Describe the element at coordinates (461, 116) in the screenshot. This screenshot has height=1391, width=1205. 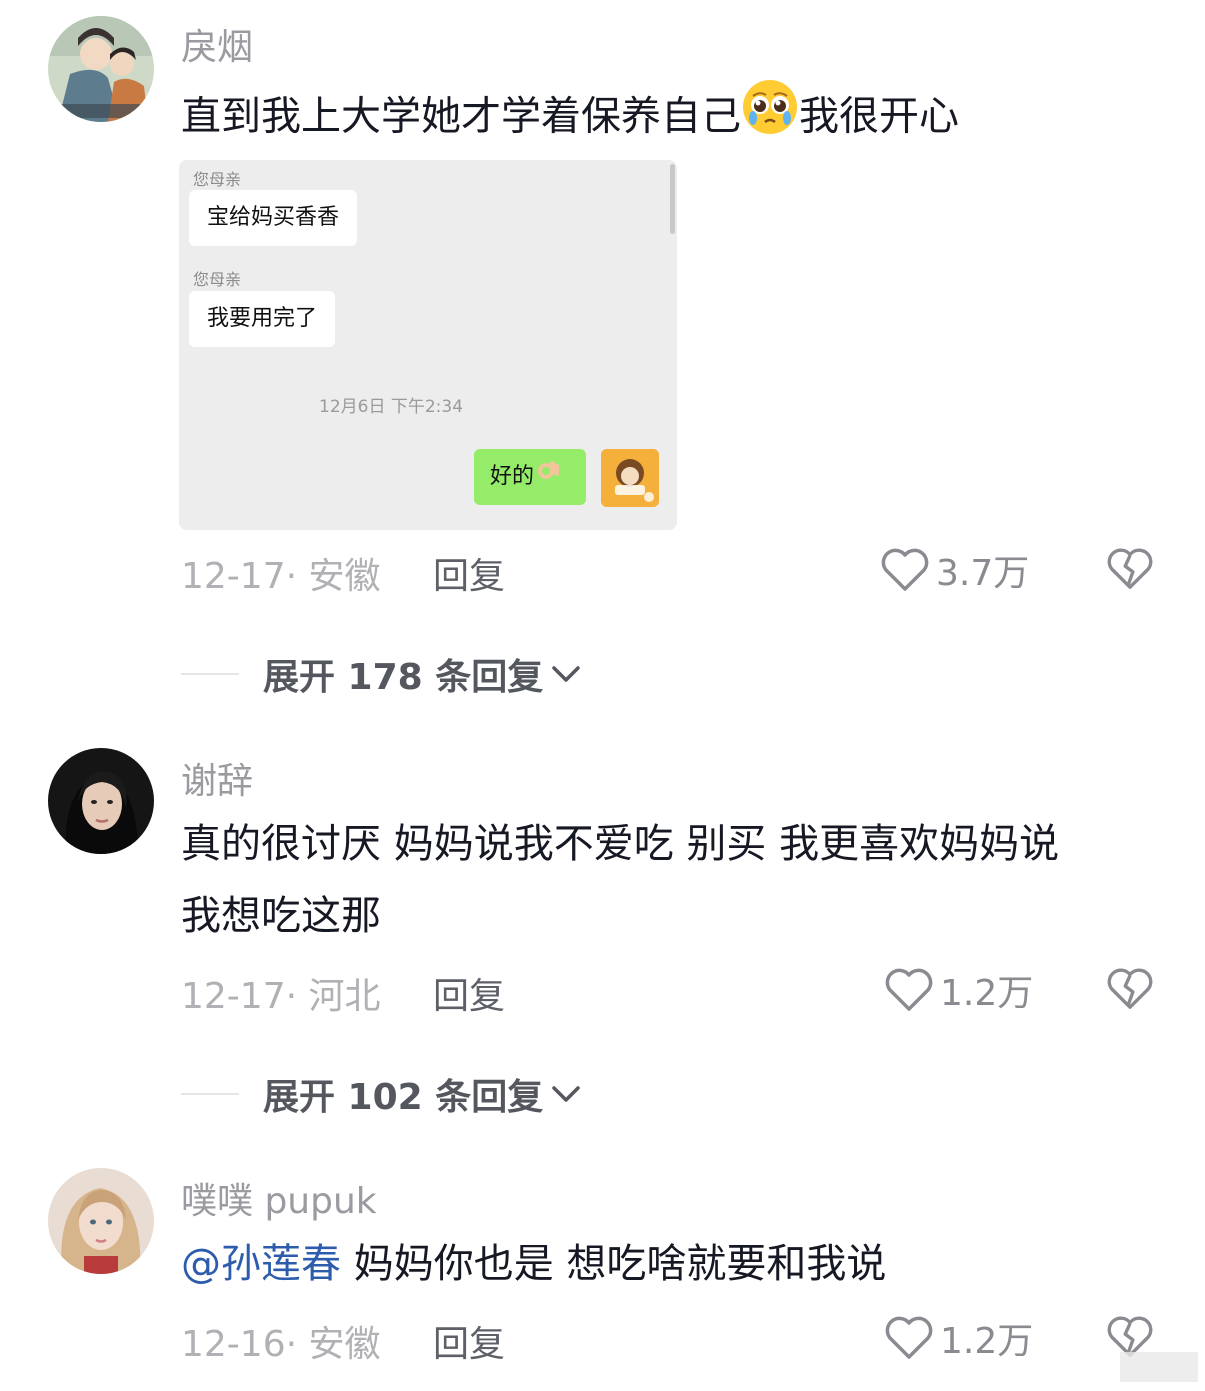
I see `comment-text-part: 直到我上大学她才学着保养自己` at that location.